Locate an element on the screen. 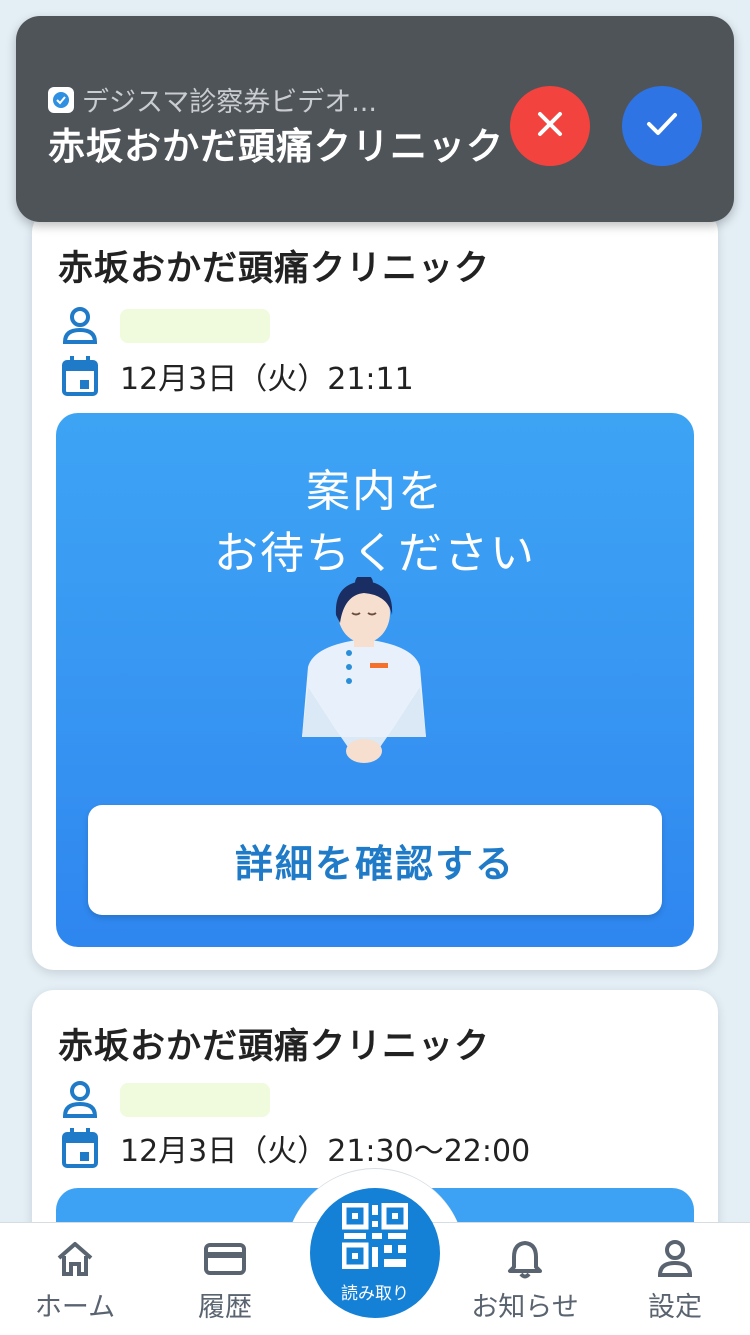 The image size is (750, 1335). notification-banner: デジスマ診察券ビデオ... 赤坂おかだ頭痛クリニック is located at coordinates (375, 119).